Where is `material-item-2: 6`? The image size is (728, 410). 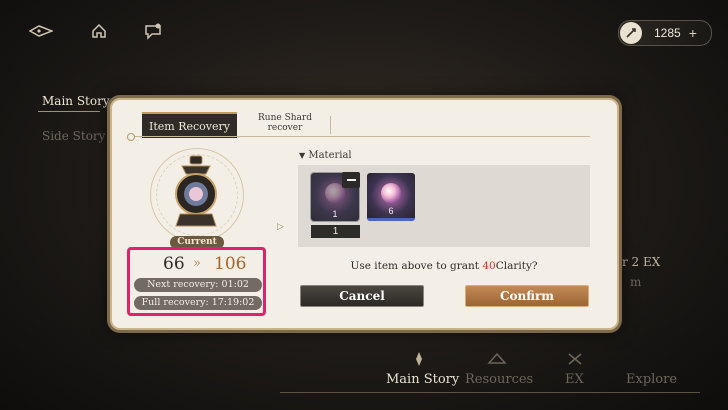
material-item-2: 6 is located at coordinates (391, 197).